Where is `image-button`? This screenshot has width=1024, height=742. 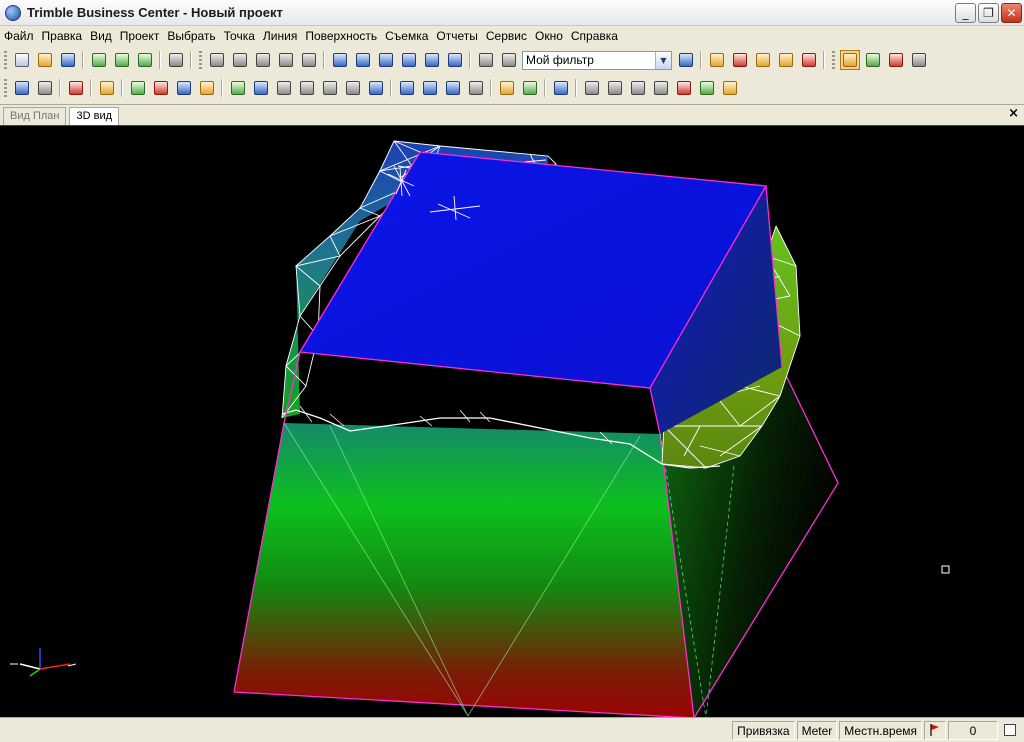 image-button is located at coordinates (284, 88).